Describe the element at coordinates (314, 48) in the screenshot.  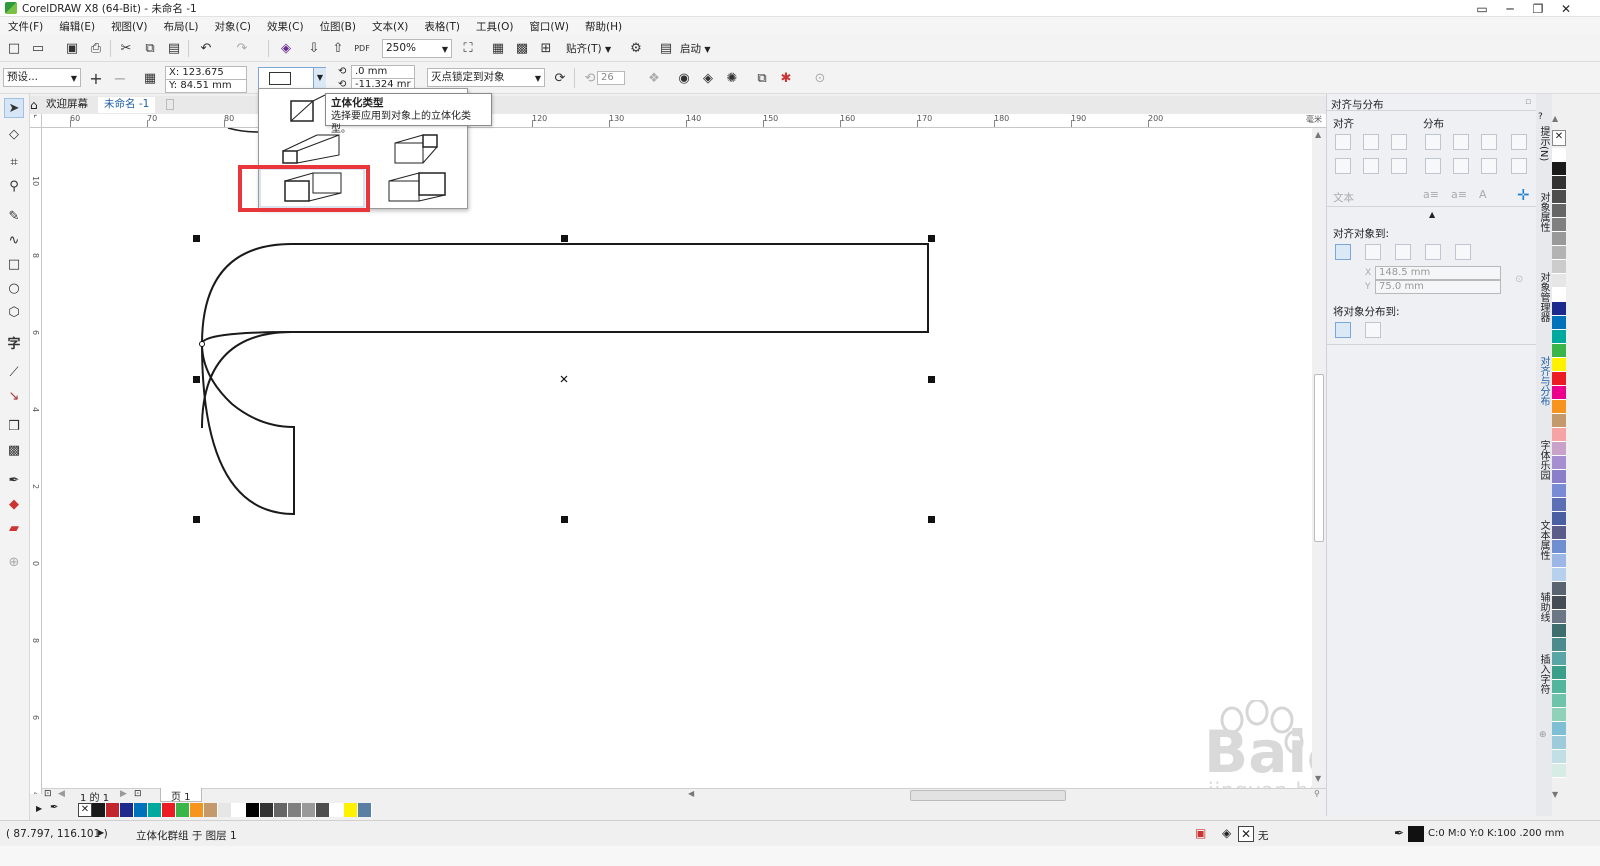
I see `import-icon: ⇩` at that location.